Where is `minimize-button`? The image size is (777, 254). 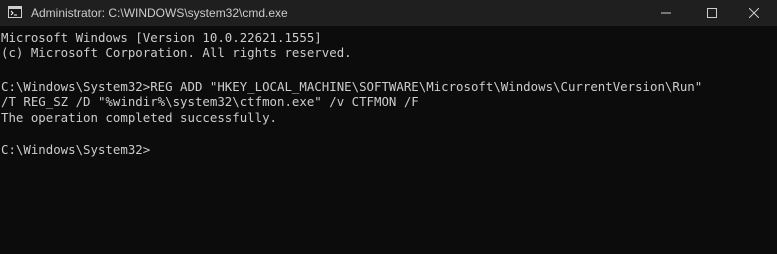
minimize-button is located at coordinates (666, 13).